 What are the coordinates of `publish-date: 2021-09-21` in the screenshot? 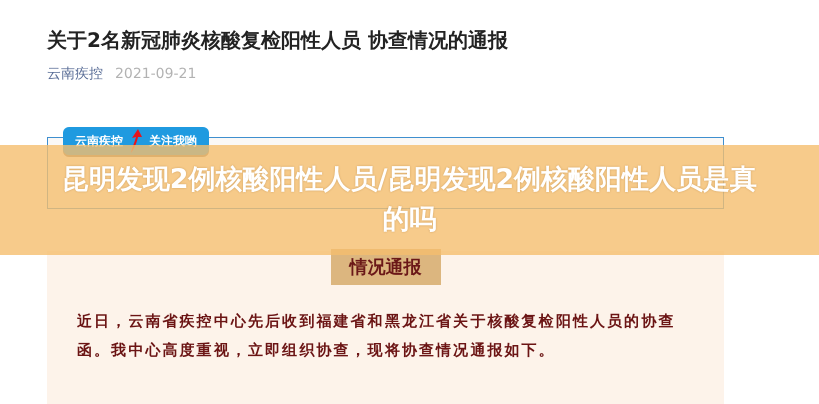 It's located at (155, 74).